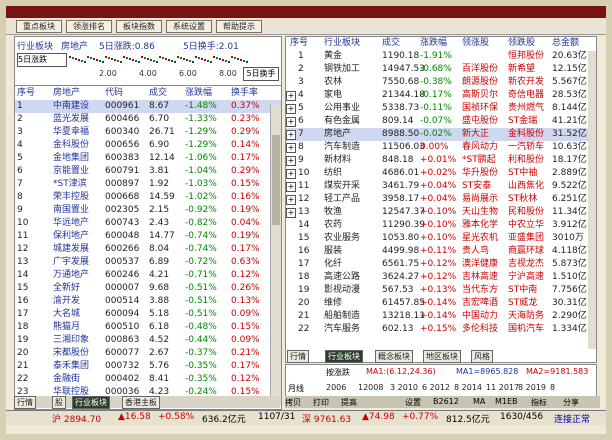  Describe the element at coordinates (139, 26) in the screenshot. I see `index-button: 板块指数` at that location.